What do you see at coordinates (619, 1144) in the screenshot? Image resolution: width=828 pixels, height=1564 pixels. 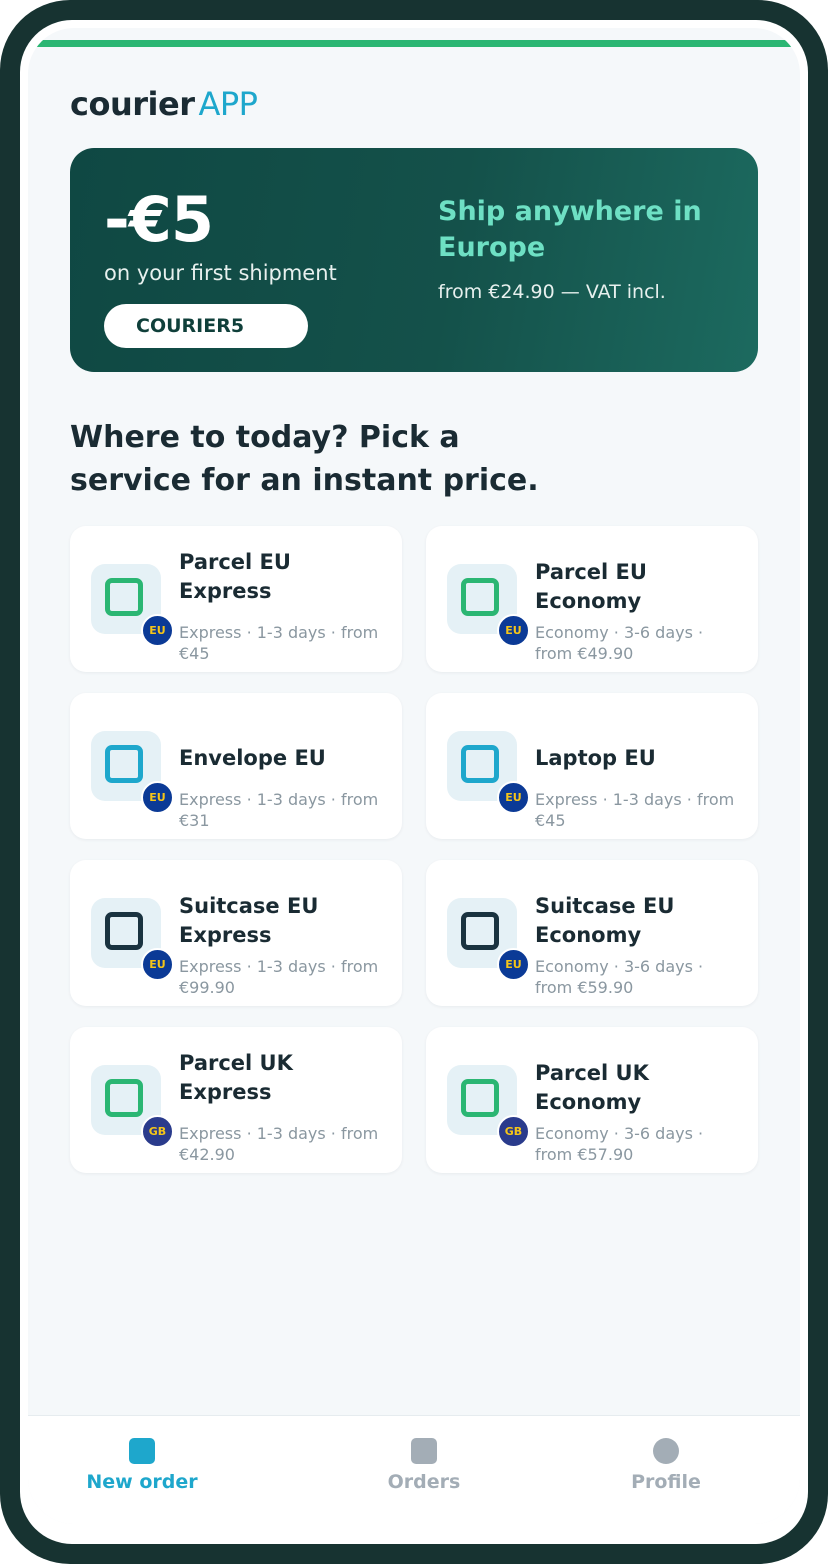 I see `service-meta: Economy · 3-6 days · from €57.90` at bounding box center [619, 1144].